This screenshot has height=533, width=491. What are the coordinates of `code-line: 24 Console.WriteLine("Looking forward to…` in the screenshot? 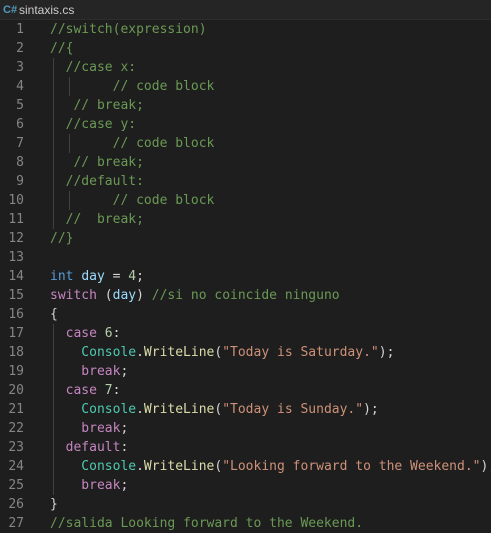 It's located at (245, 466).